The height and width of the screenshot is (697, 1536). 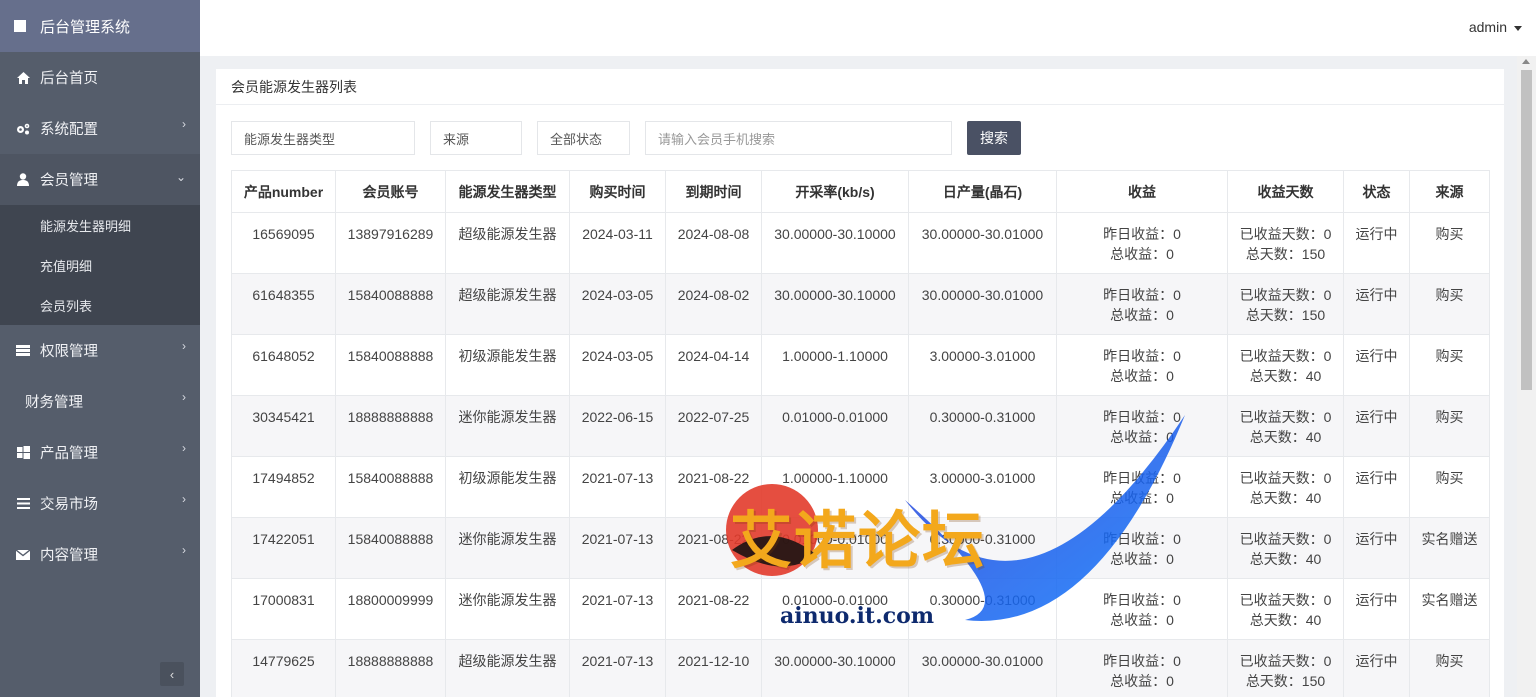 What do you see at coordinates (100, 128) in the screenshot?
I see `sidebar-item-system-config: 系统配置 ›` at bounding box center [100, 128].